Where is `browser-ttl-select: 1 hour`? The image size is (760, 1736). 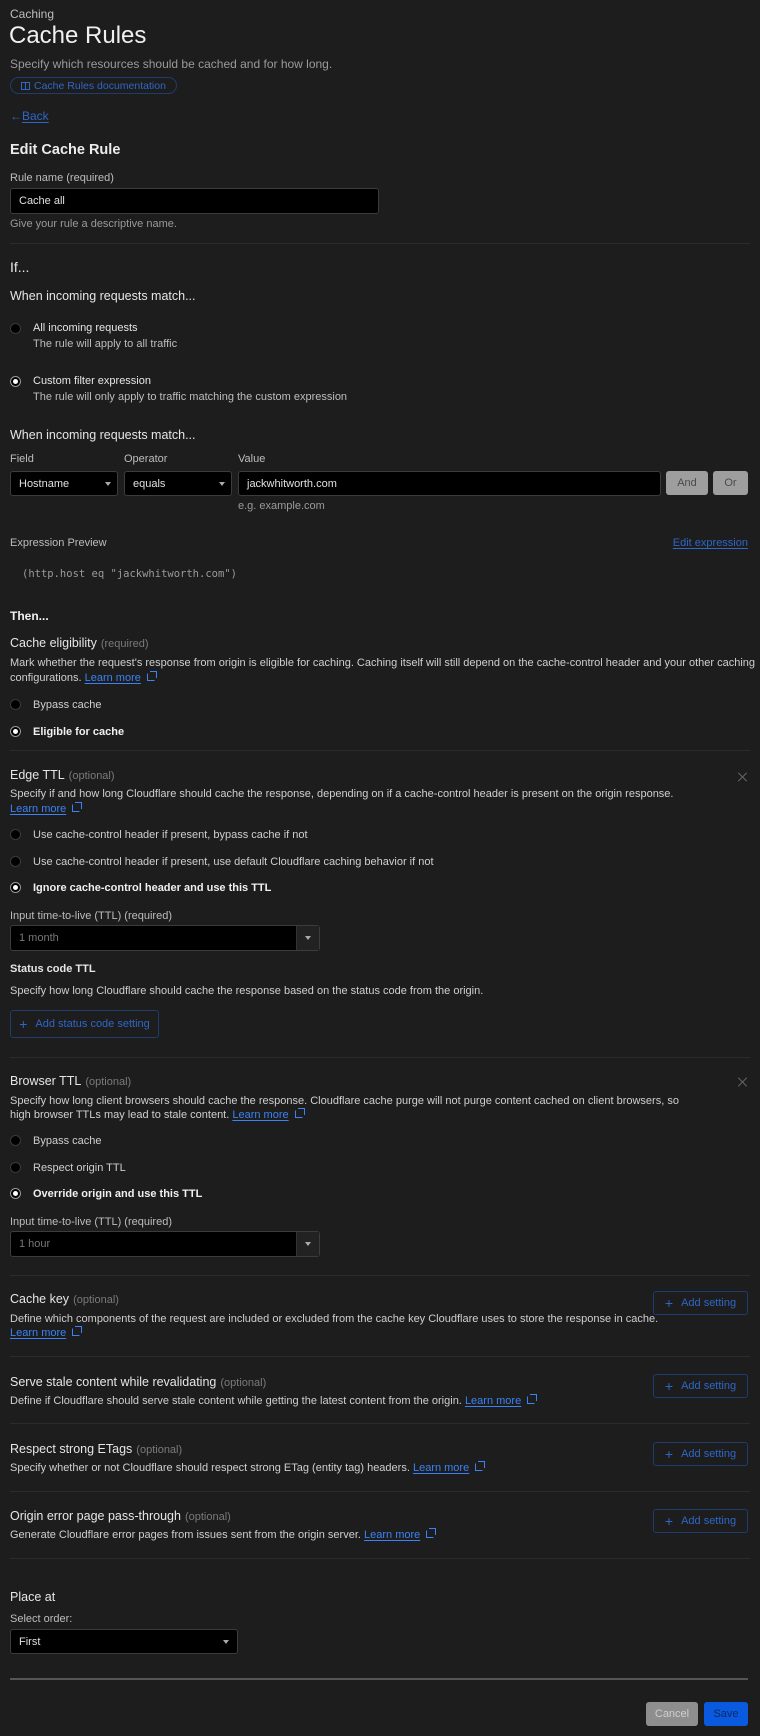 browser-ttl-select: 1 hour is located at coordinates (165, 1244).